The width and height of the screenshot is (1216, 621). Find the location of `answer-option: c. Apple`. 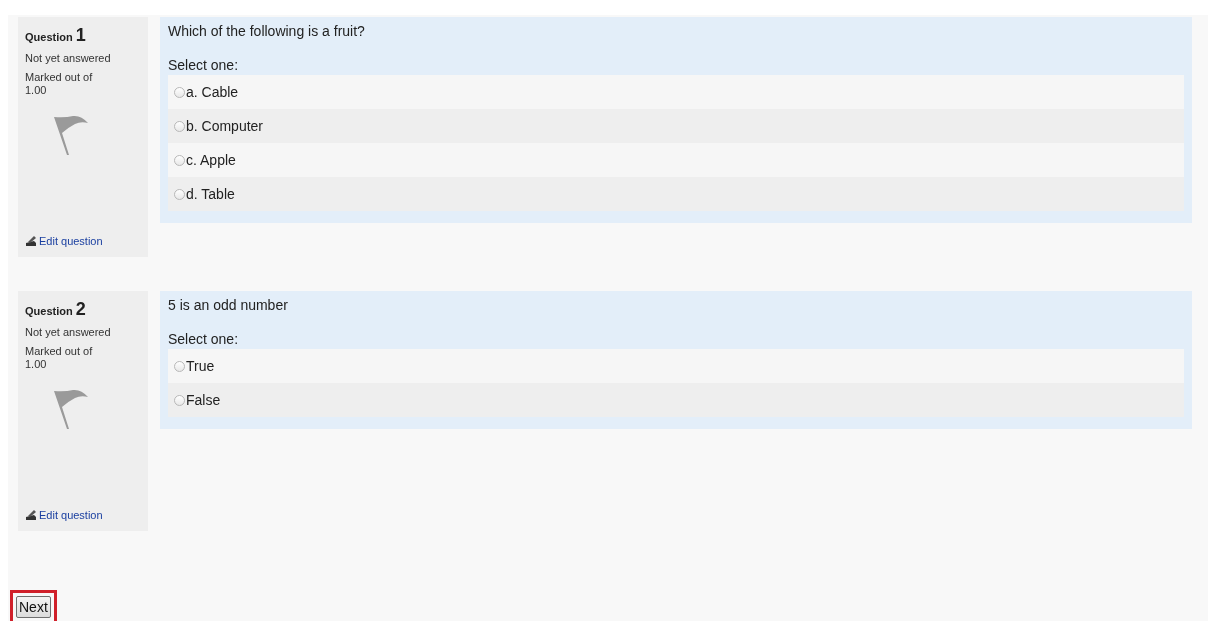

answer-option: c. Apple is located at coordinates (676, 160).